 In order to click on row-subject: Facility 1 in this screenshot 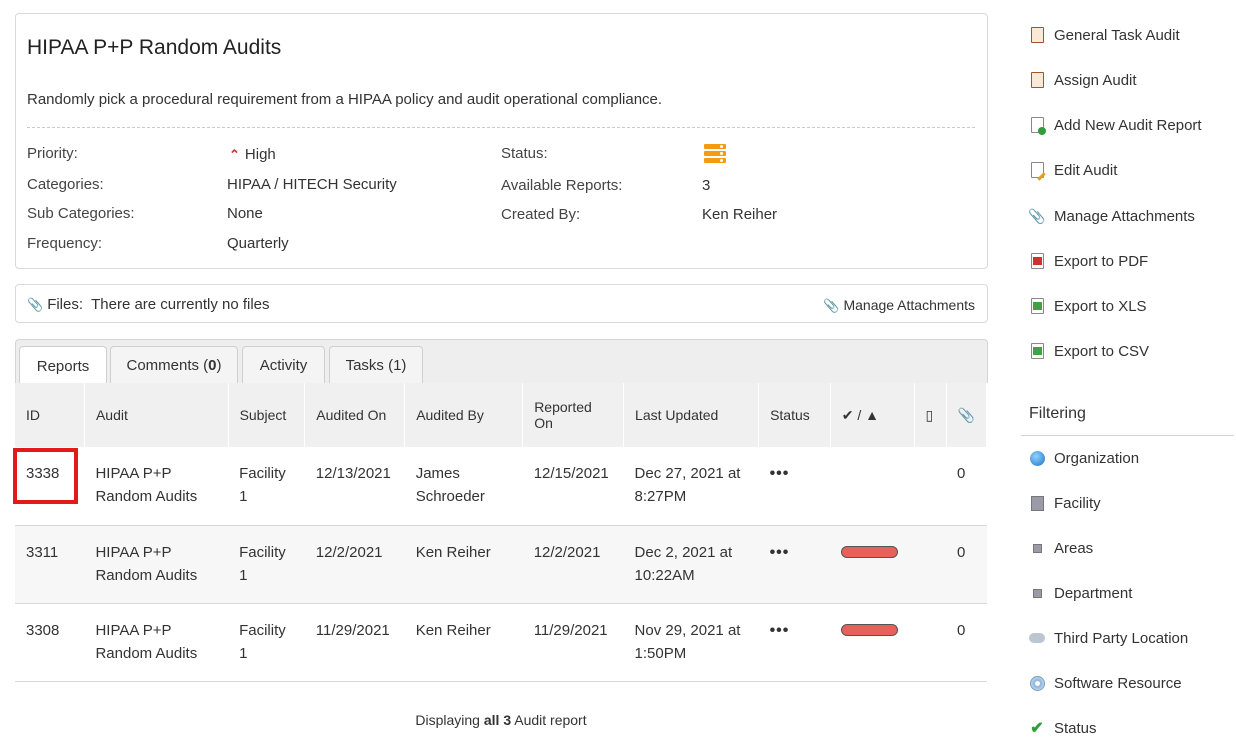, I will do `click(266, 642)`.